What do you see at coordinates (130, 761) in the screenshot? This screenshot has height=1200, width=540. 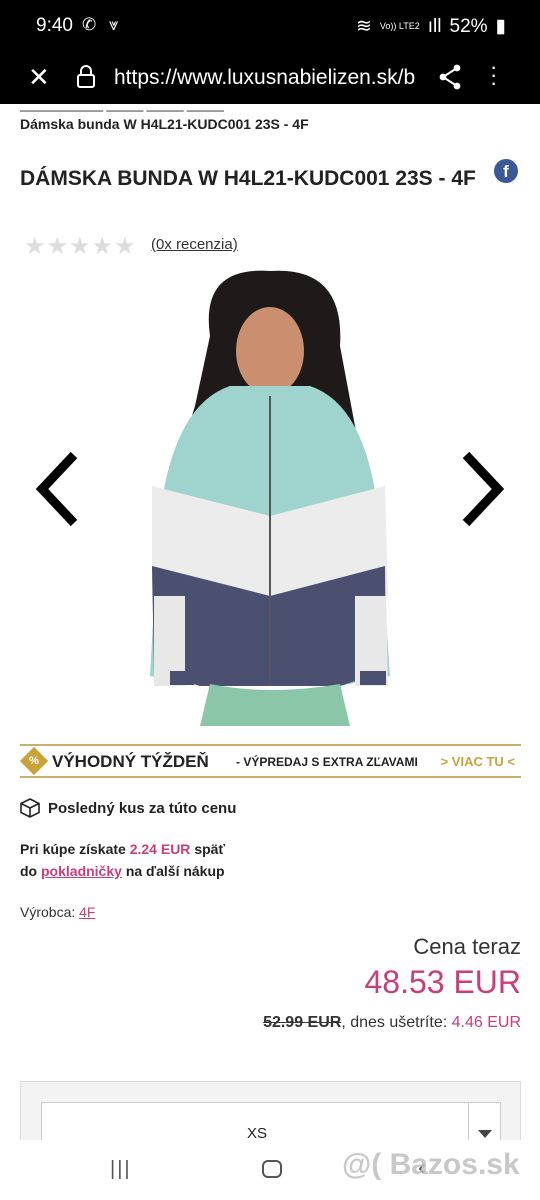 I see `promo-headline: VÝHODNÝ TÝŽDEŇ` at bounding box center [130, 761].